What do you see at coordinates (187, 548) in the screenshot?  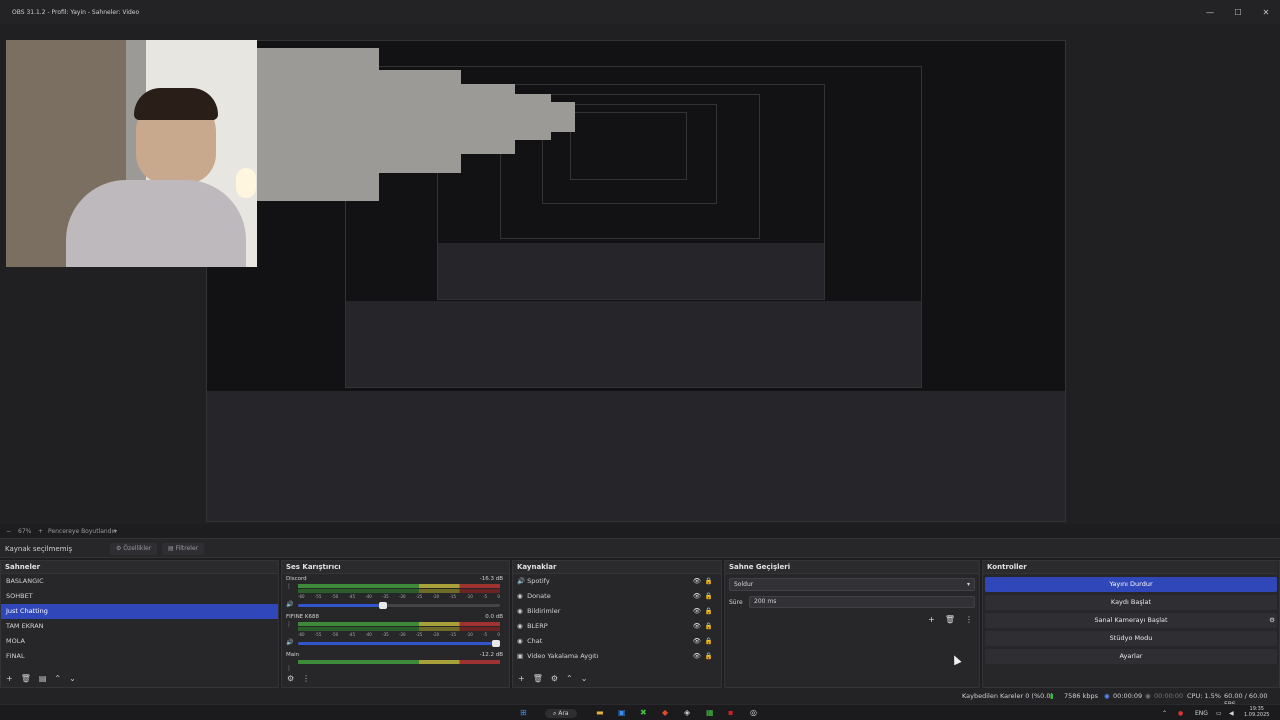 I see `filters-label: Filtreler` at bounding box center [187, 548].